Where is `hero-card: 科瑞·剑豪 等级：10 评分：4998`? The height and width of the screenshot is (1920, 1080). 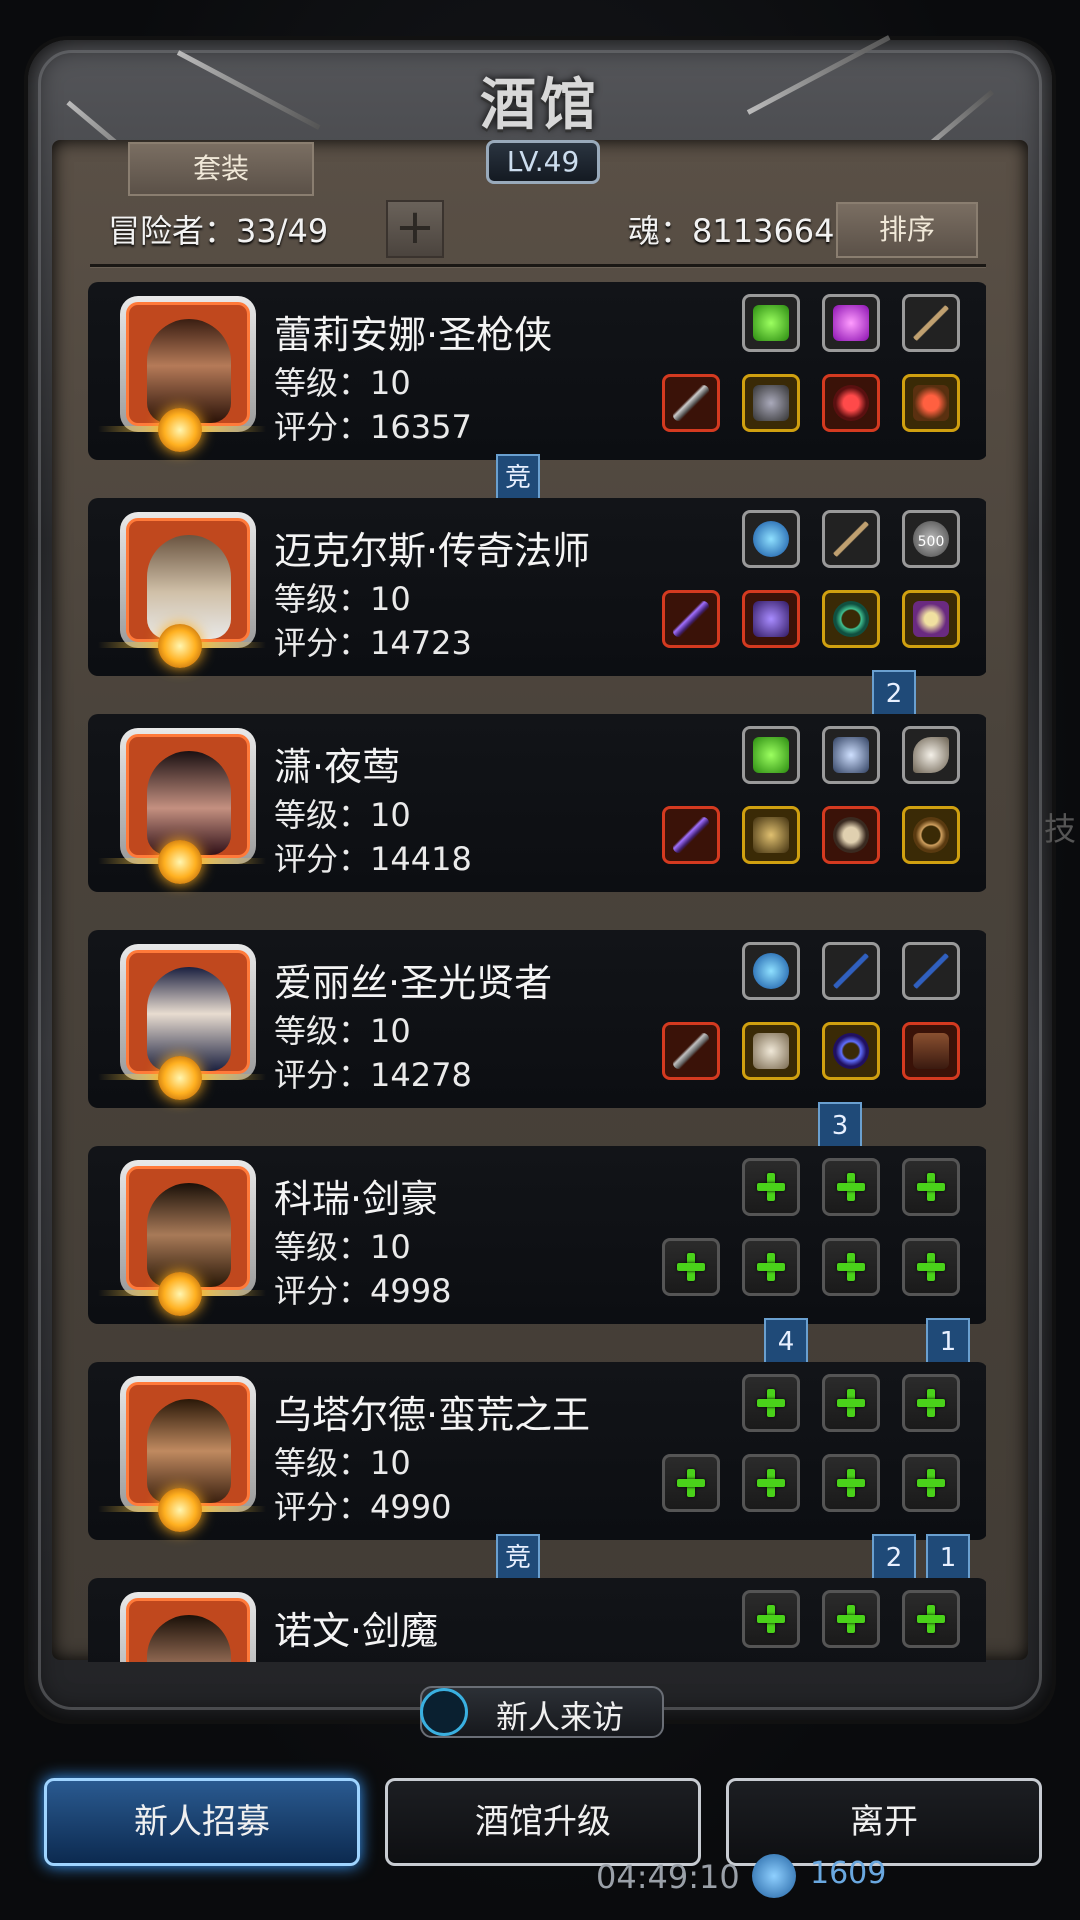 hero-card: 科瑞·剑豪 等级：10 评分：4998 is located at coordinates (537, 1235).